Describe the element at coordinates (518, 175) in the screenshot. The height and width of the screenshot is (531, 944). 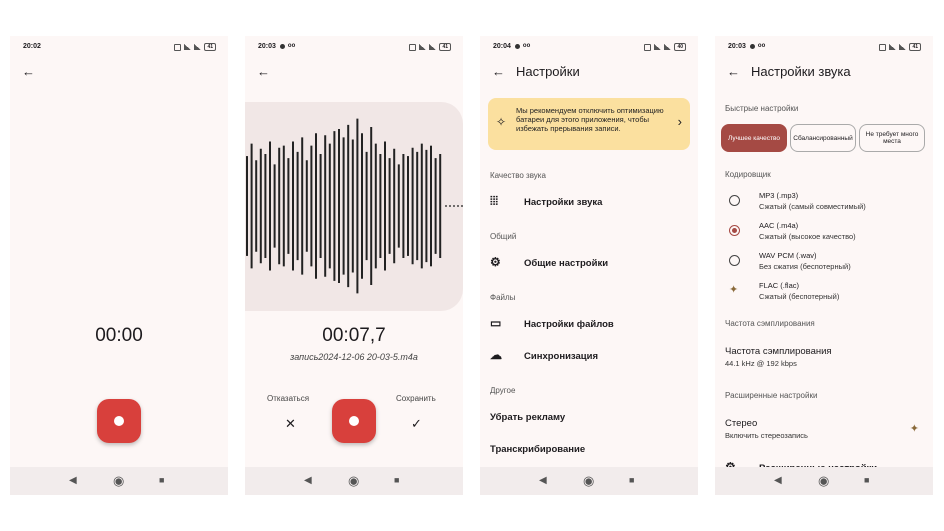
I see `section-quality: Качество звука` at that location.